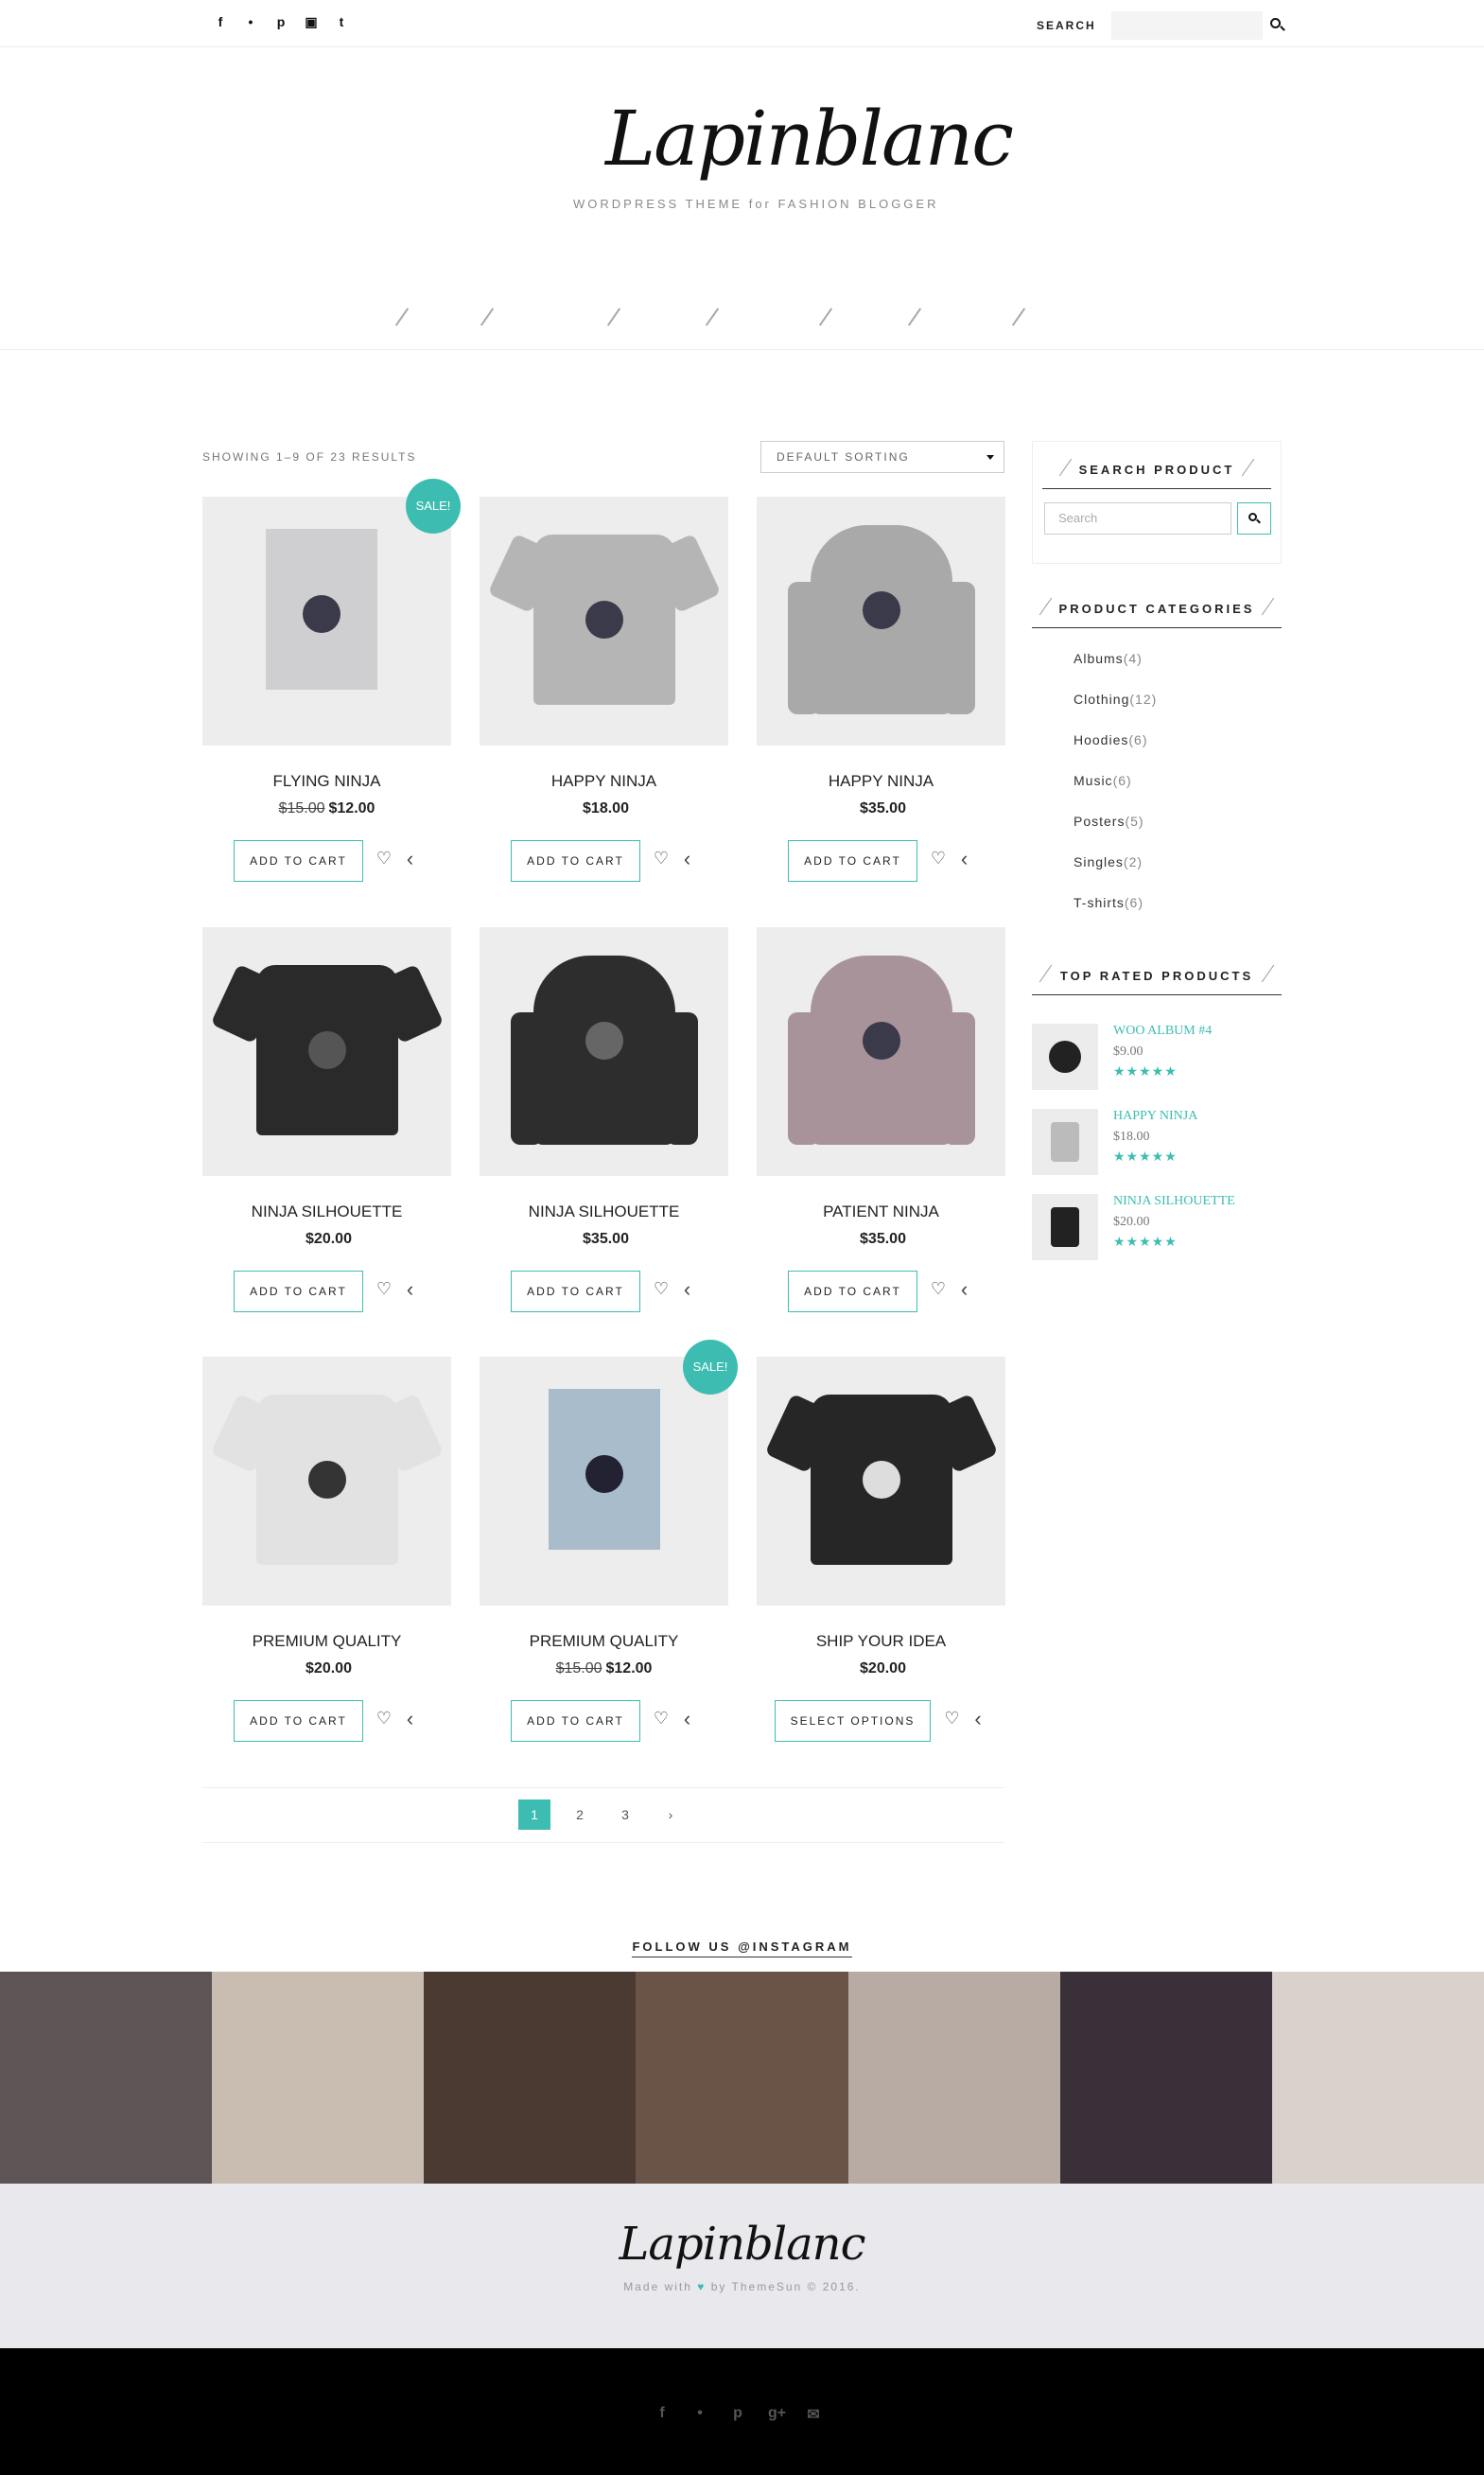  I want to click on instagram-icon: ▣, so click(312, 21).